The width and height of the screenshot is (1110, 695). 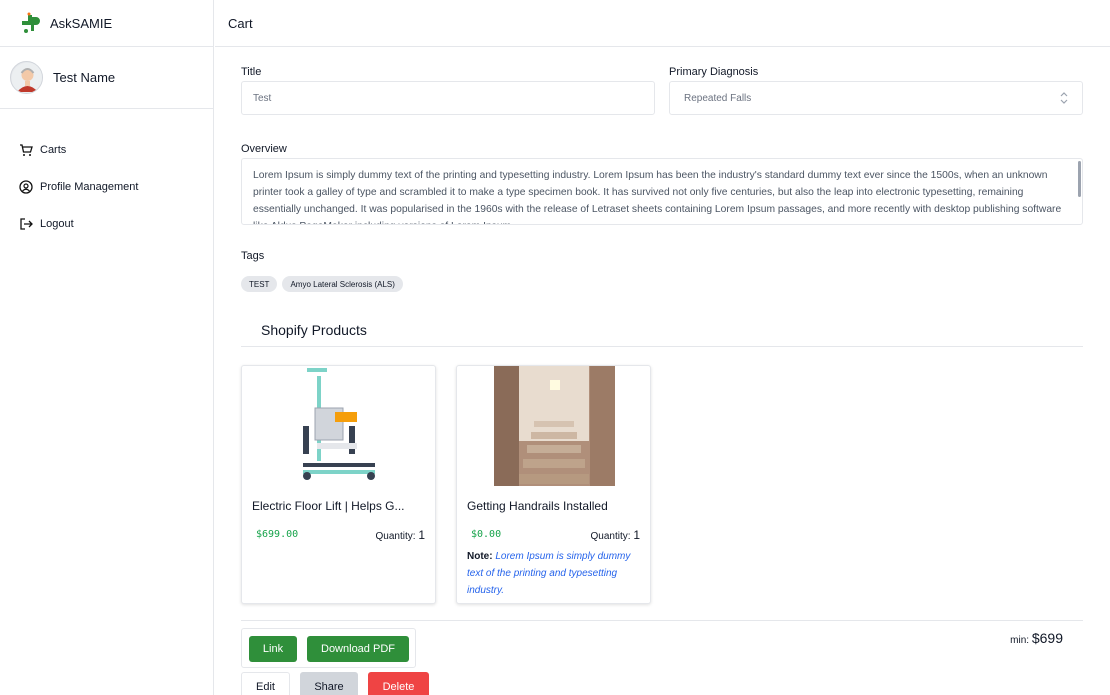 What do you see at coordinates (253, 256) in the screenshot?
I see `tags-label: Tags` at bounding box center [253, 256].